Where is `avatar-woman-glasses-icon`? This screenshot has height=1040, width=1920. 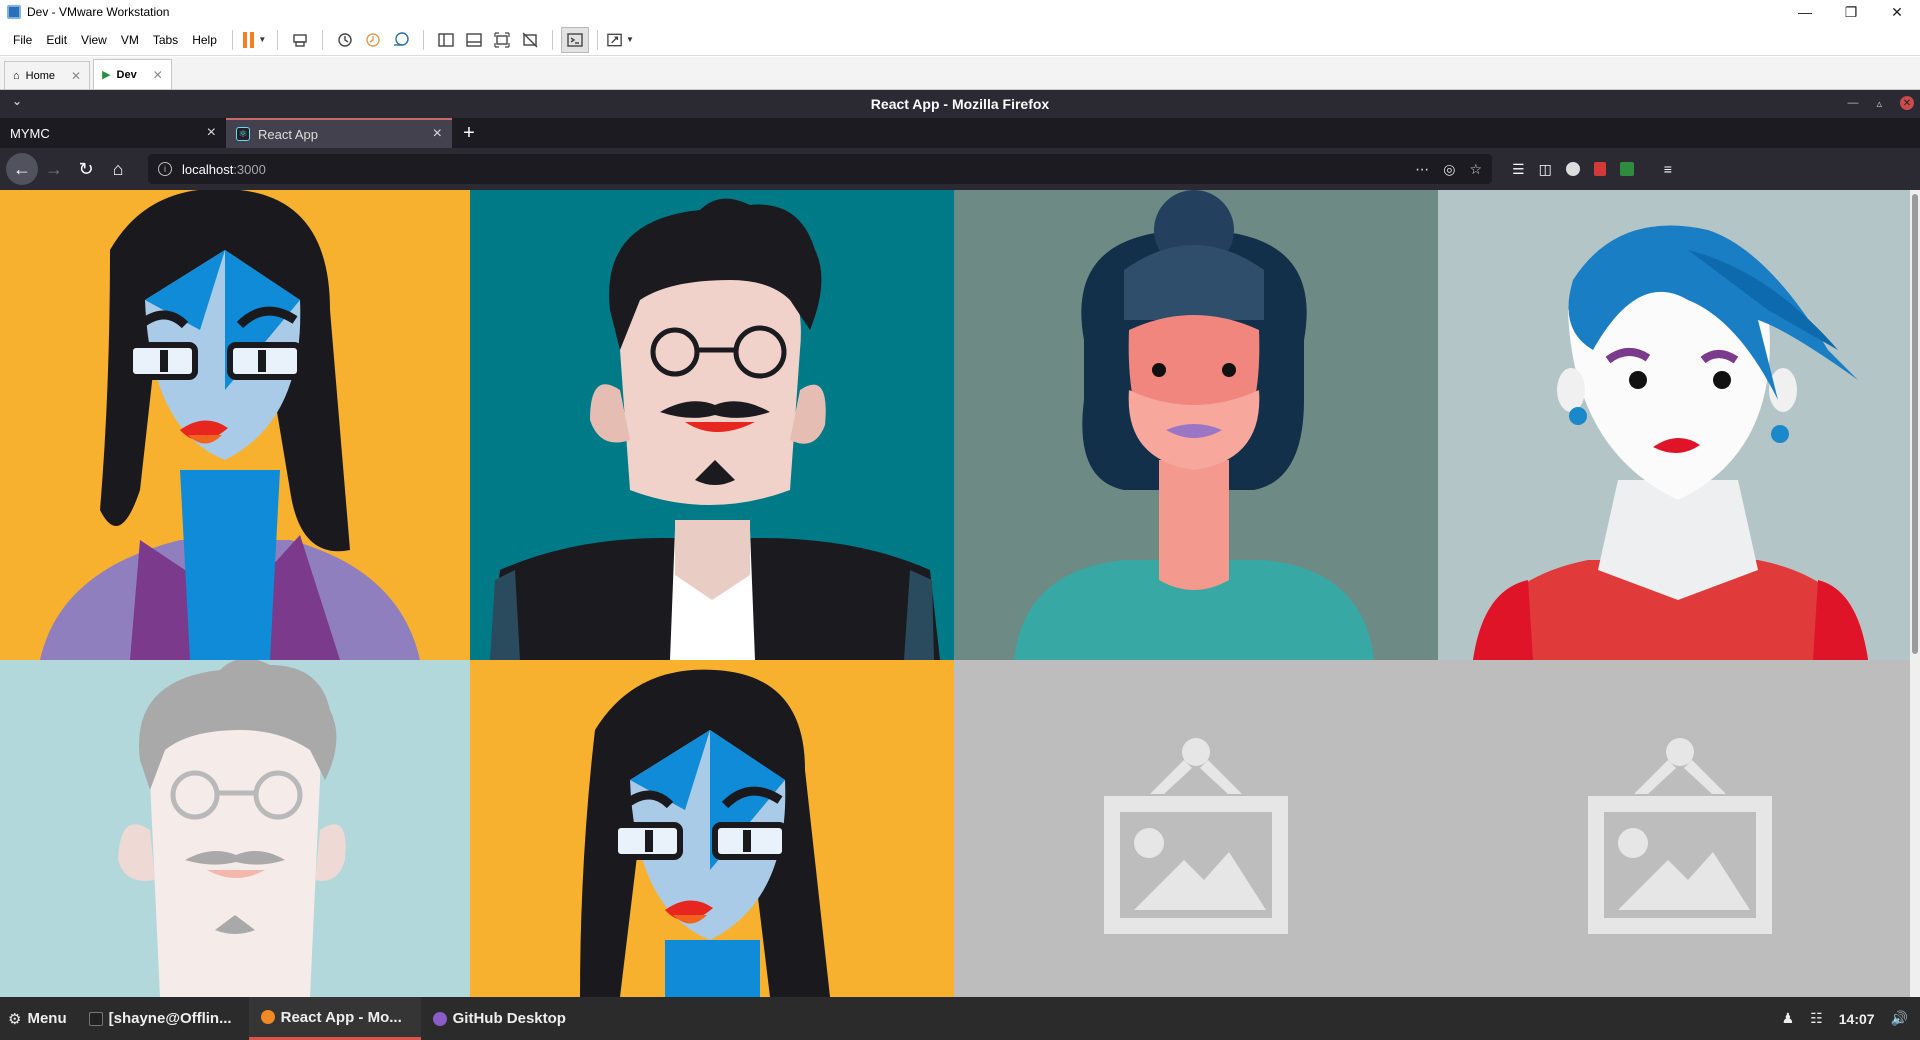 avatar-woman-glasses-icon is located at coordinates (712, 828).